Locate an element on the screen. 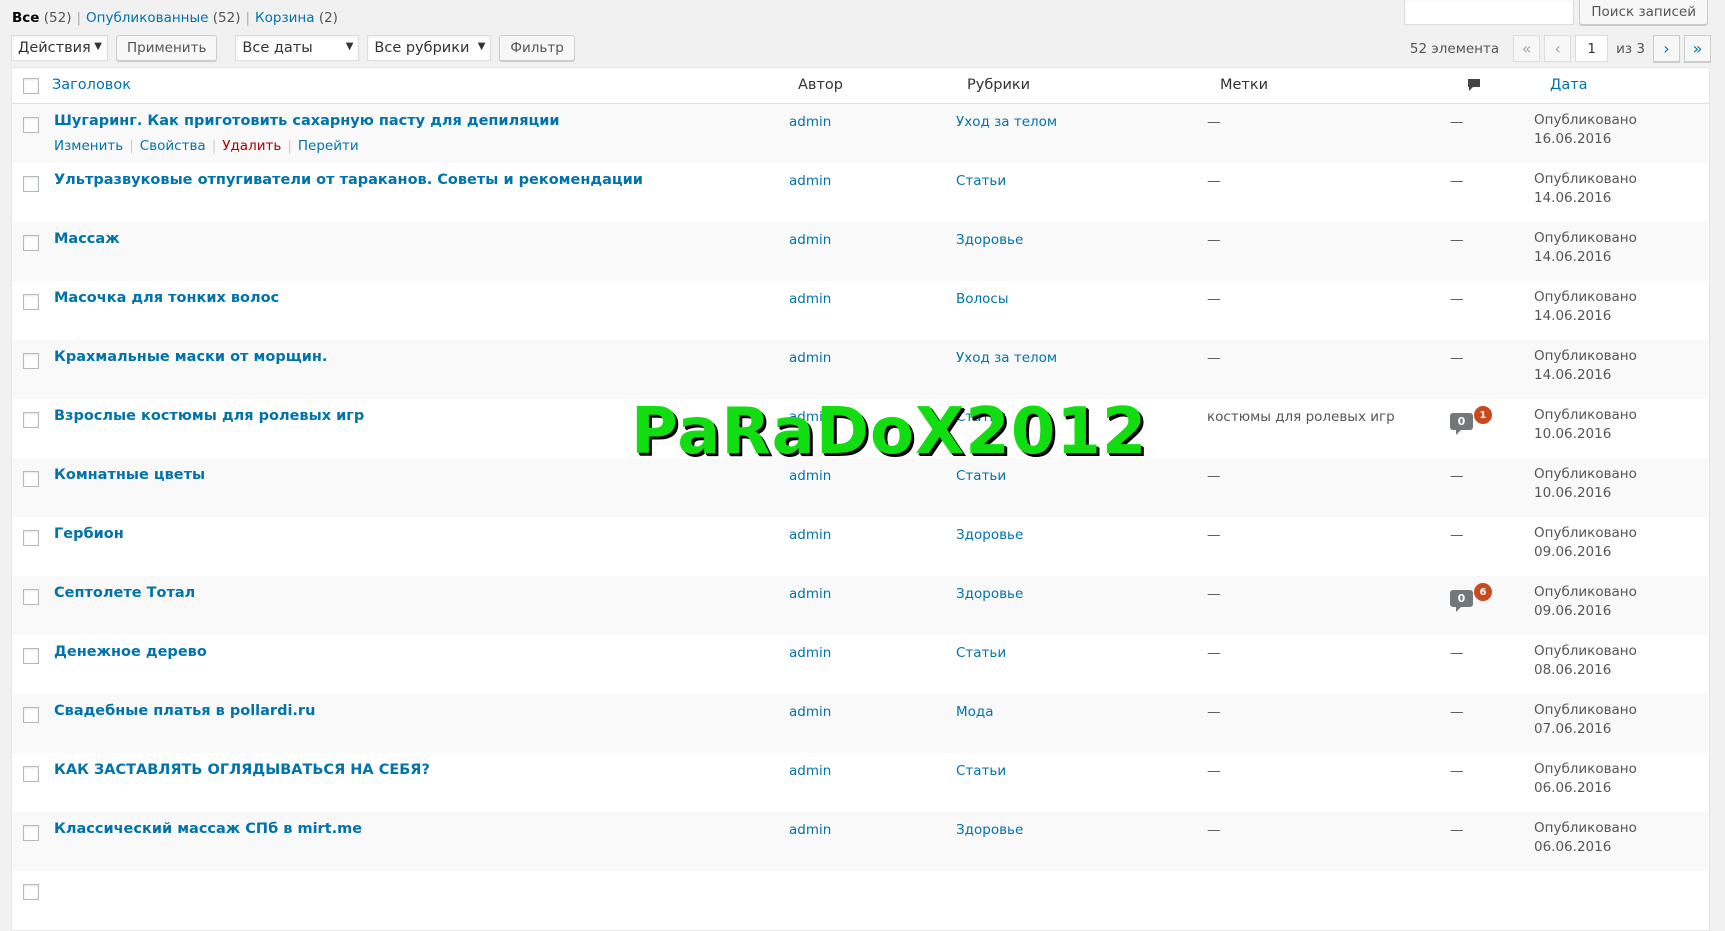 The height and width of the screenshot is (931, 1725). prev-page-button: ‹ is located at coordinates (1558, 48).